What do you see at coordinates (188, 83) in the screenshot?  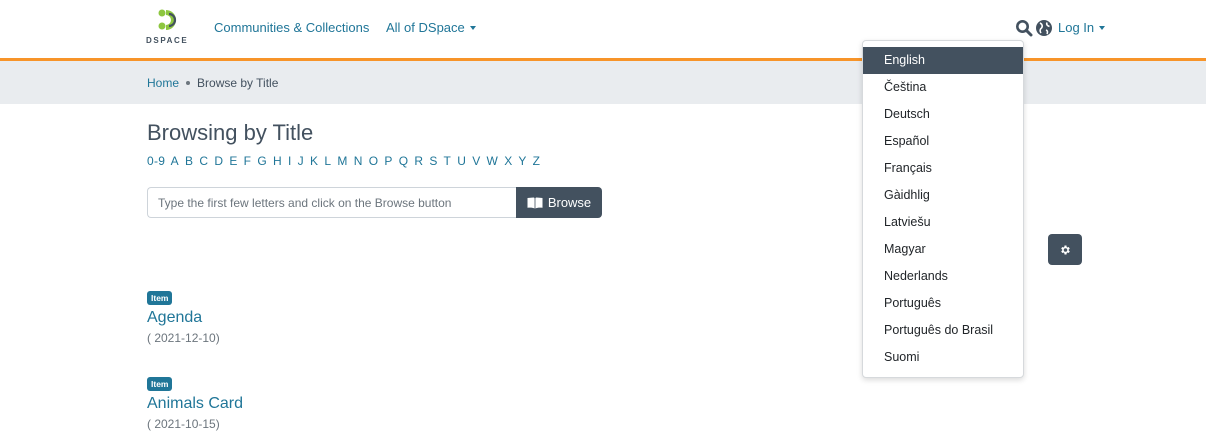 I see `breadcrumb-separator` at bounding box center [188, 83].